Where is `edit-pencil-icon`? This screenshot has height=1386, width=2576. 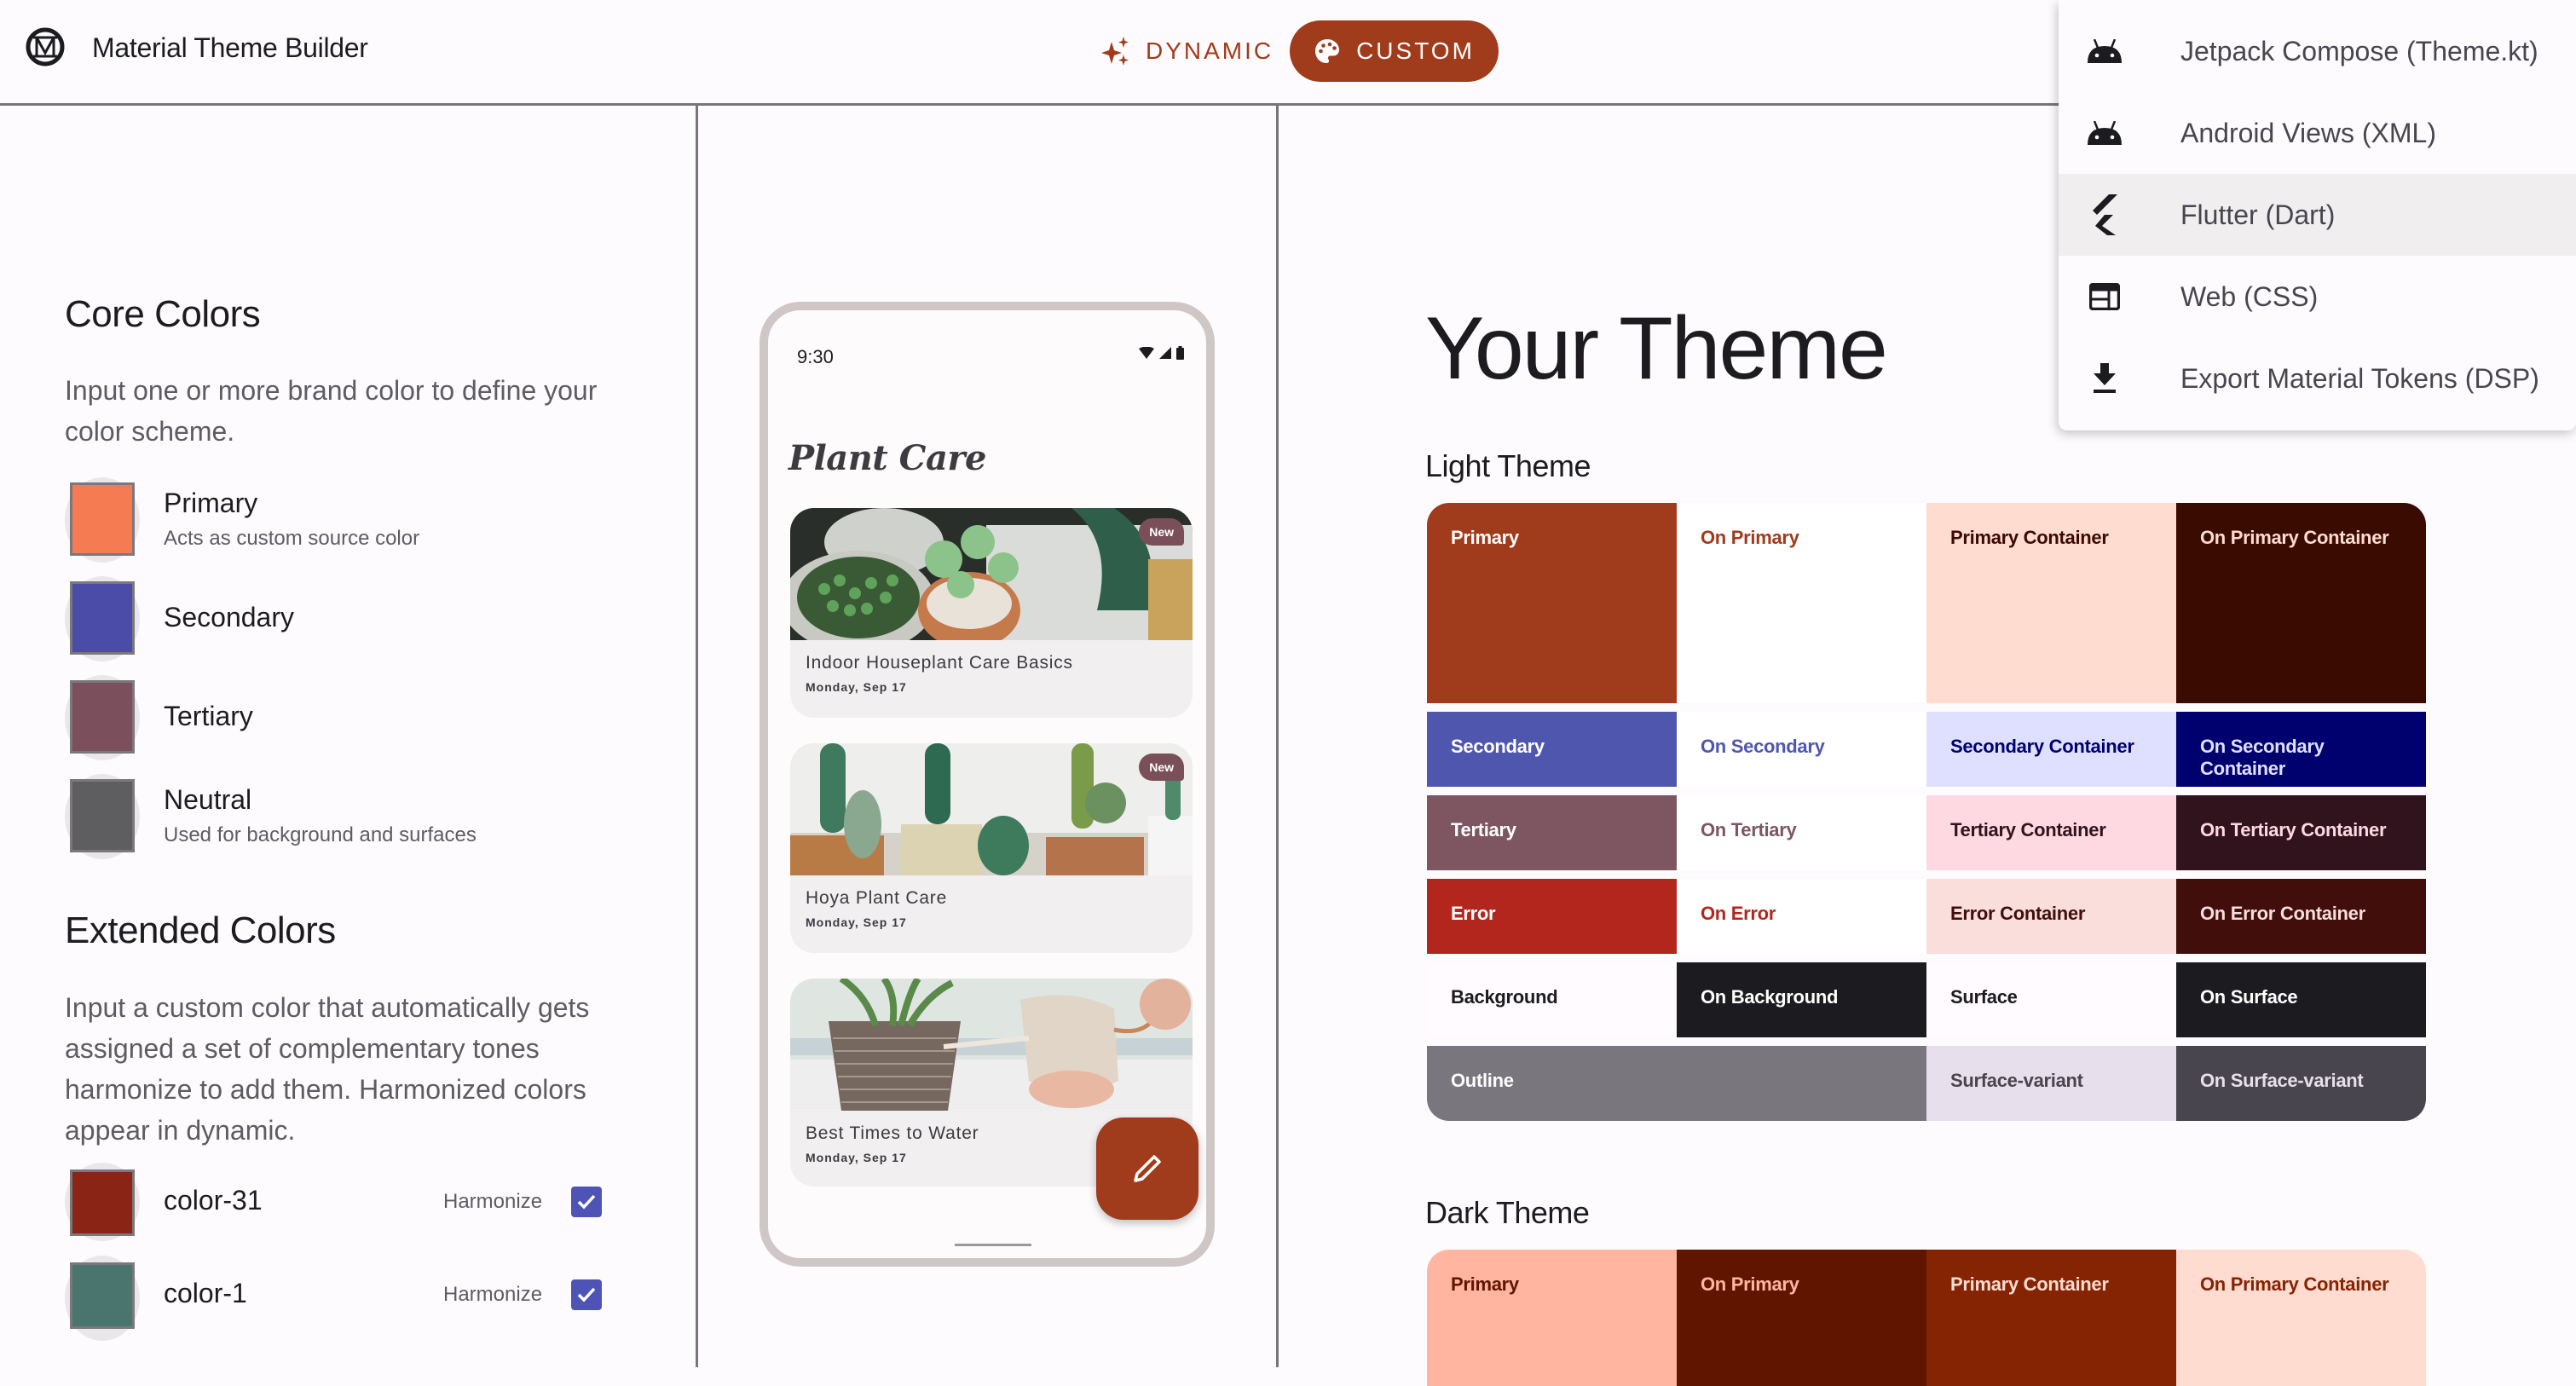
edit-pencil-icon is located at coordinates (1147, 1168).